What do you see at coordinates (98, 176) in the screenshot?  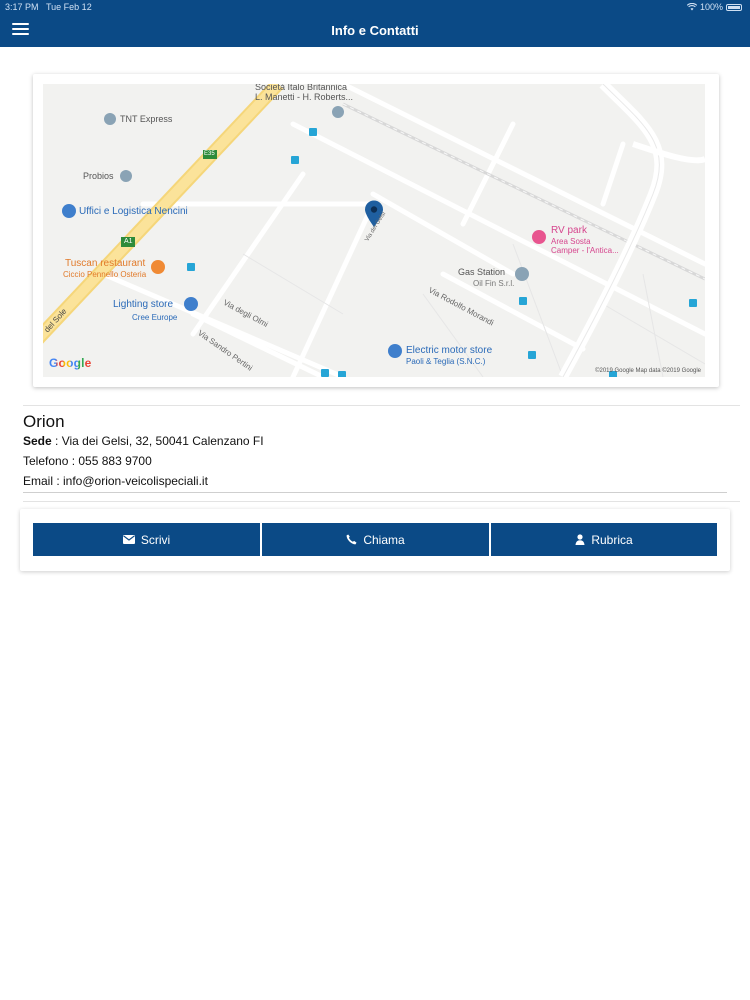 I see `map-label-probios: Probios` at bounding box center [98, 176].